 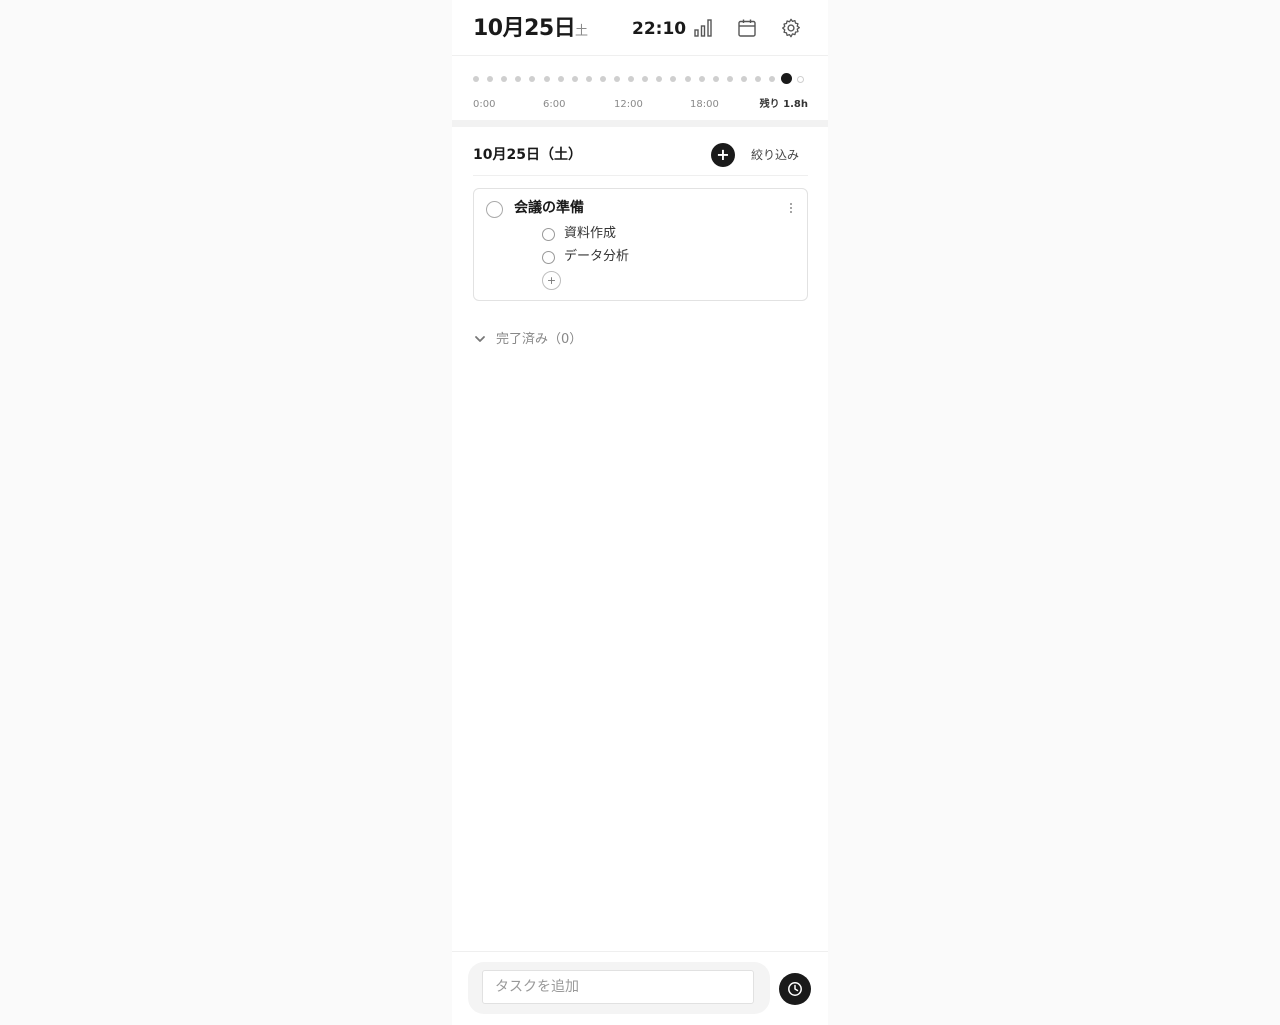 I want to click on current-hour-dot, so click(x=786, y=78).